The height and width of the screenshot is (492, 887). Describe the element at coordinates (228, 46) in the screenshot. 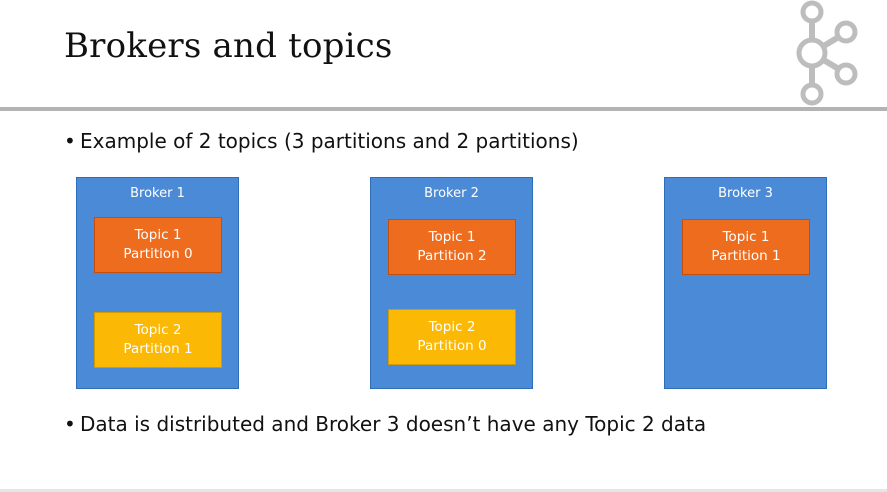

I see `page-title: Brokers and topics` at that location.